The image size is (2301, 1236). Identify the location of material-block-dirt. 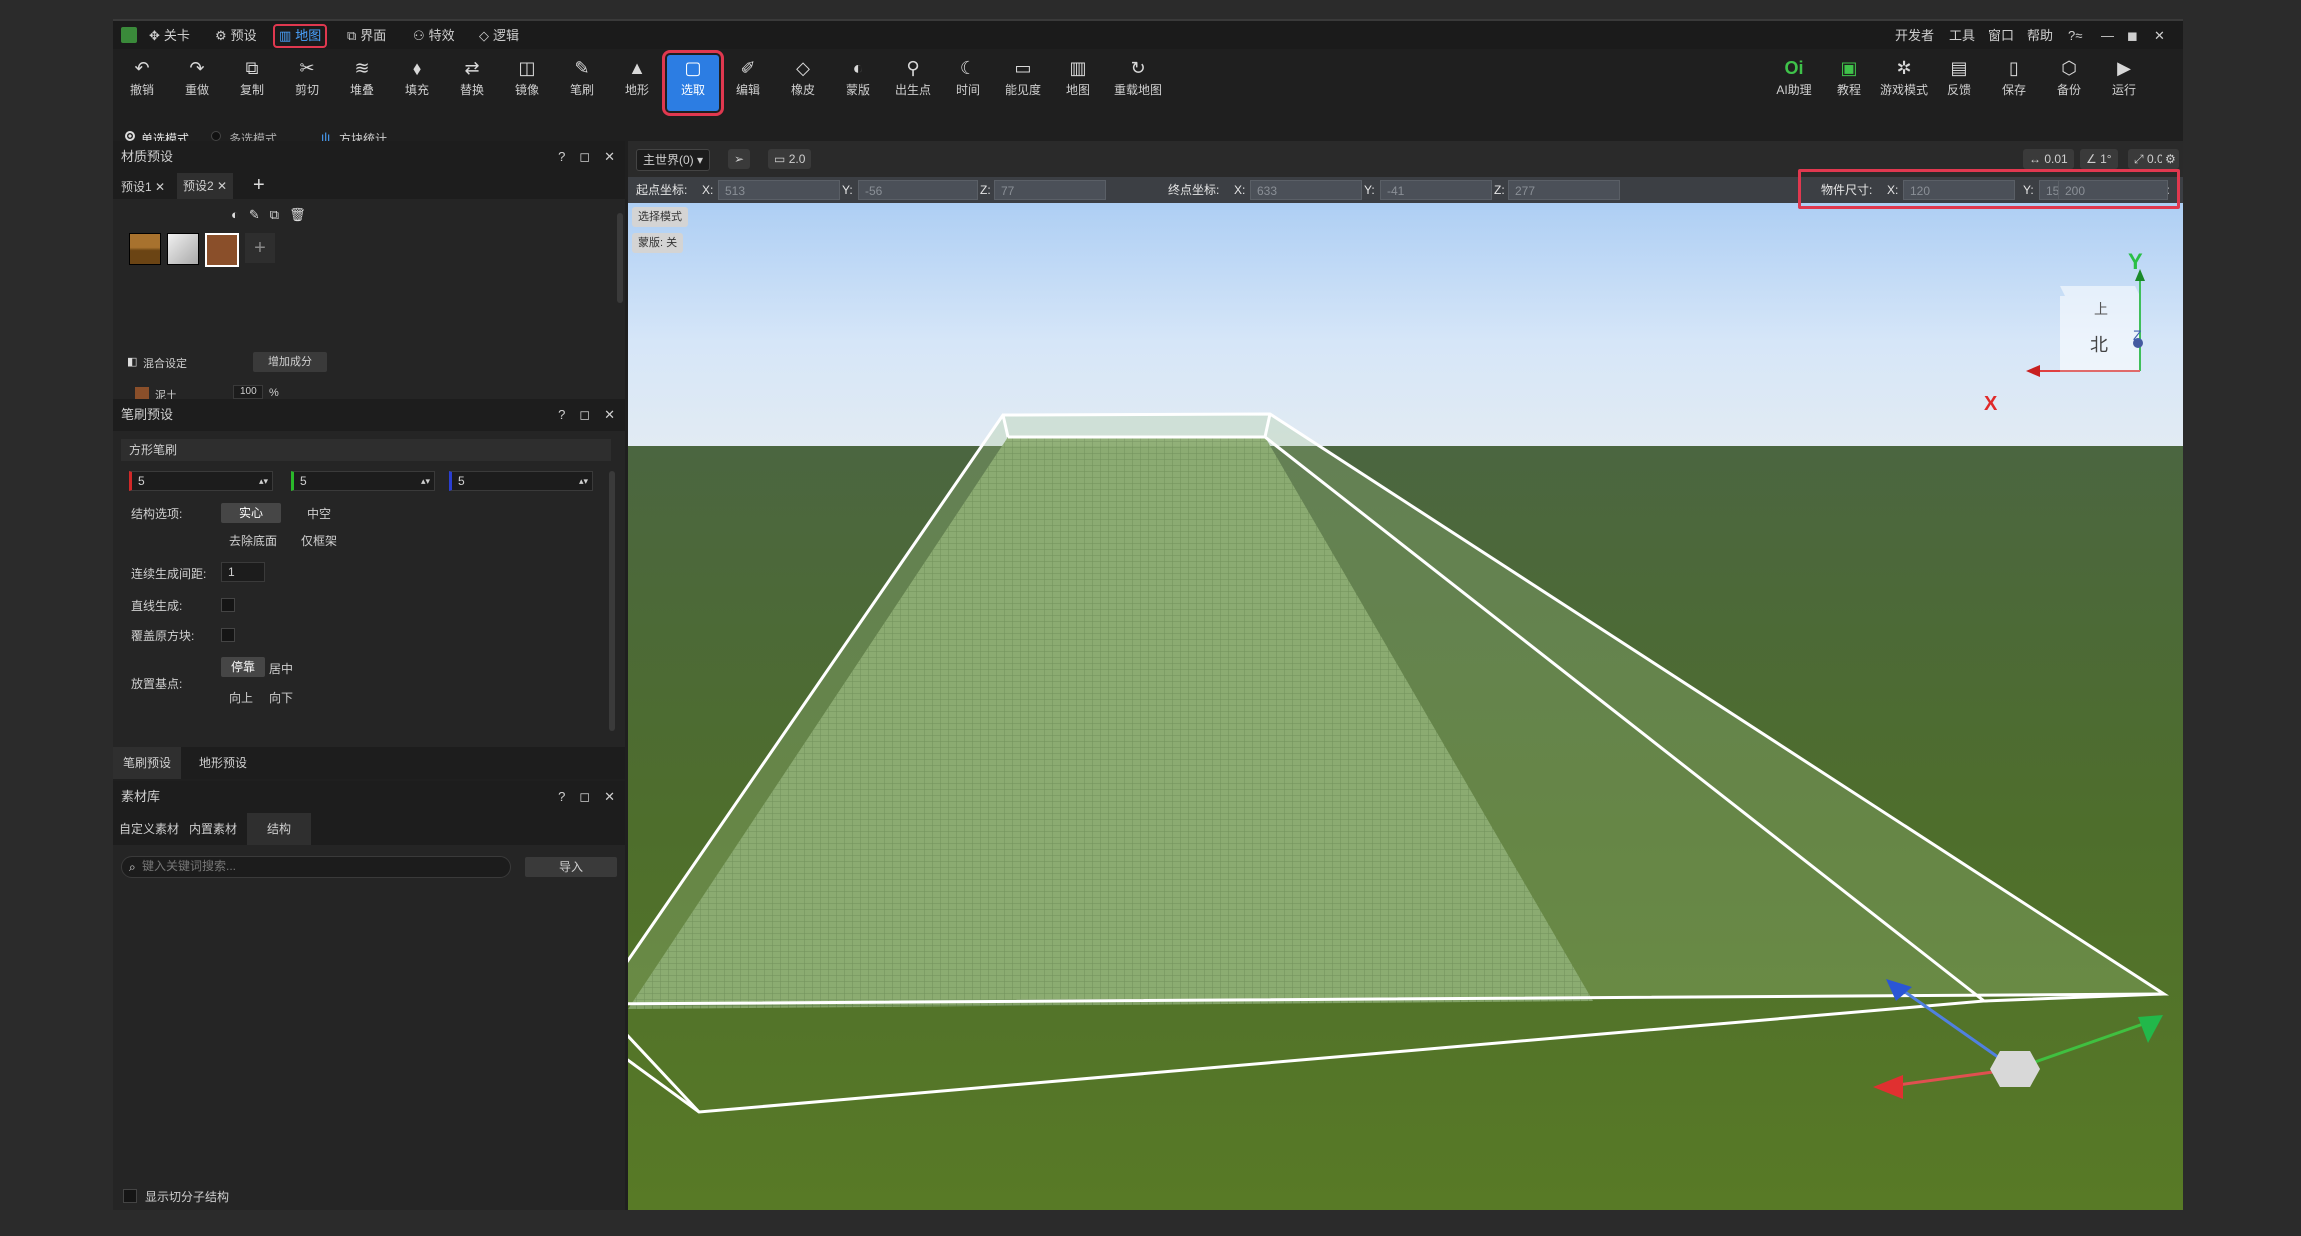
(222, 250).